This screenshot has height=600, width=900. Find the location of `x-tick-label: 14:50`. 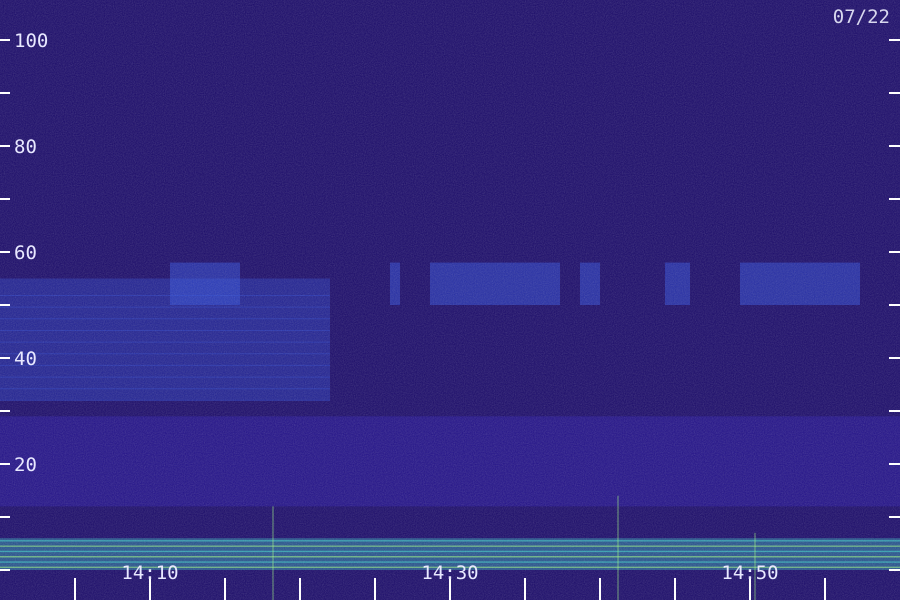

x-tick-label: 14:50 is located at coordinates (749, 573).